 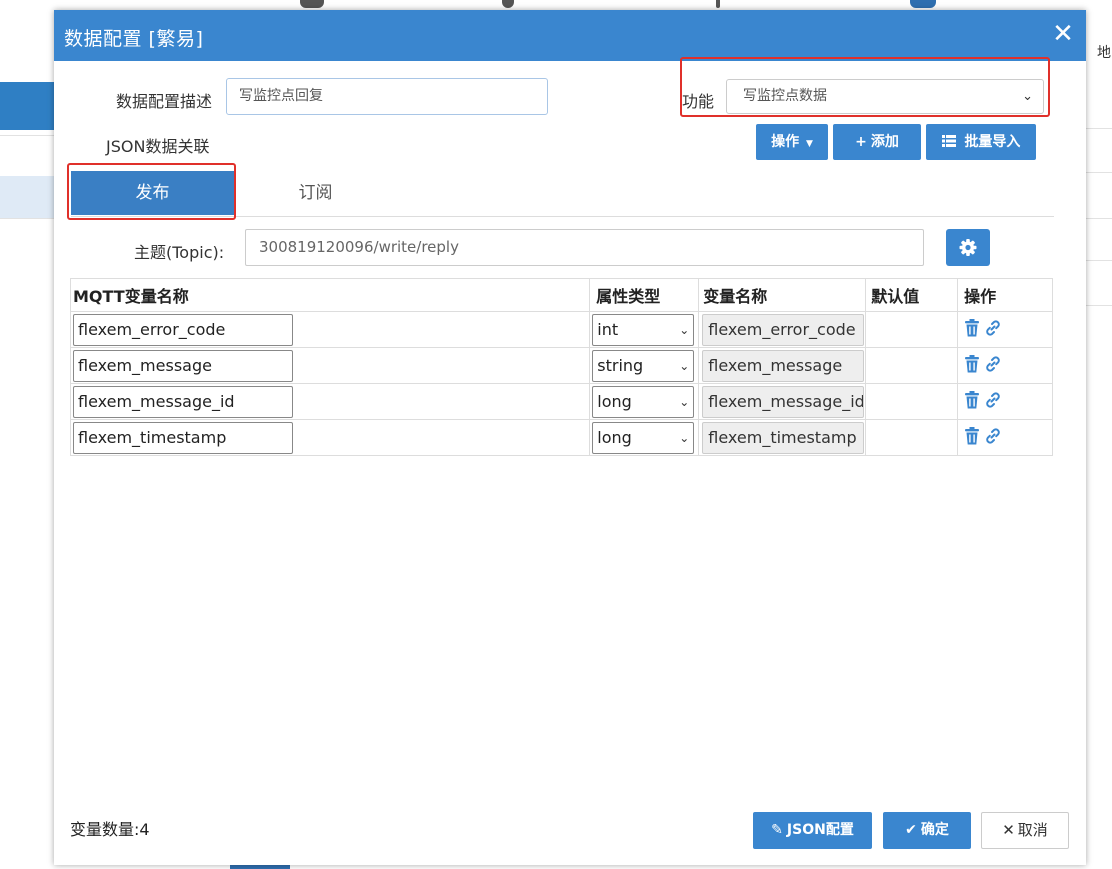 I want to click on description-label: 数据配置描述, so click(x=164, y=101).